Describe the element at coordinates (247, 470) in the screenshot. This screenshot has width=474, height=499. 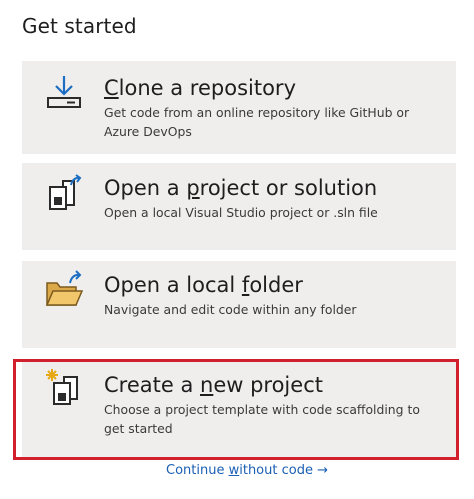
I see `continue-without-code-link: Continue without code →` at that location.